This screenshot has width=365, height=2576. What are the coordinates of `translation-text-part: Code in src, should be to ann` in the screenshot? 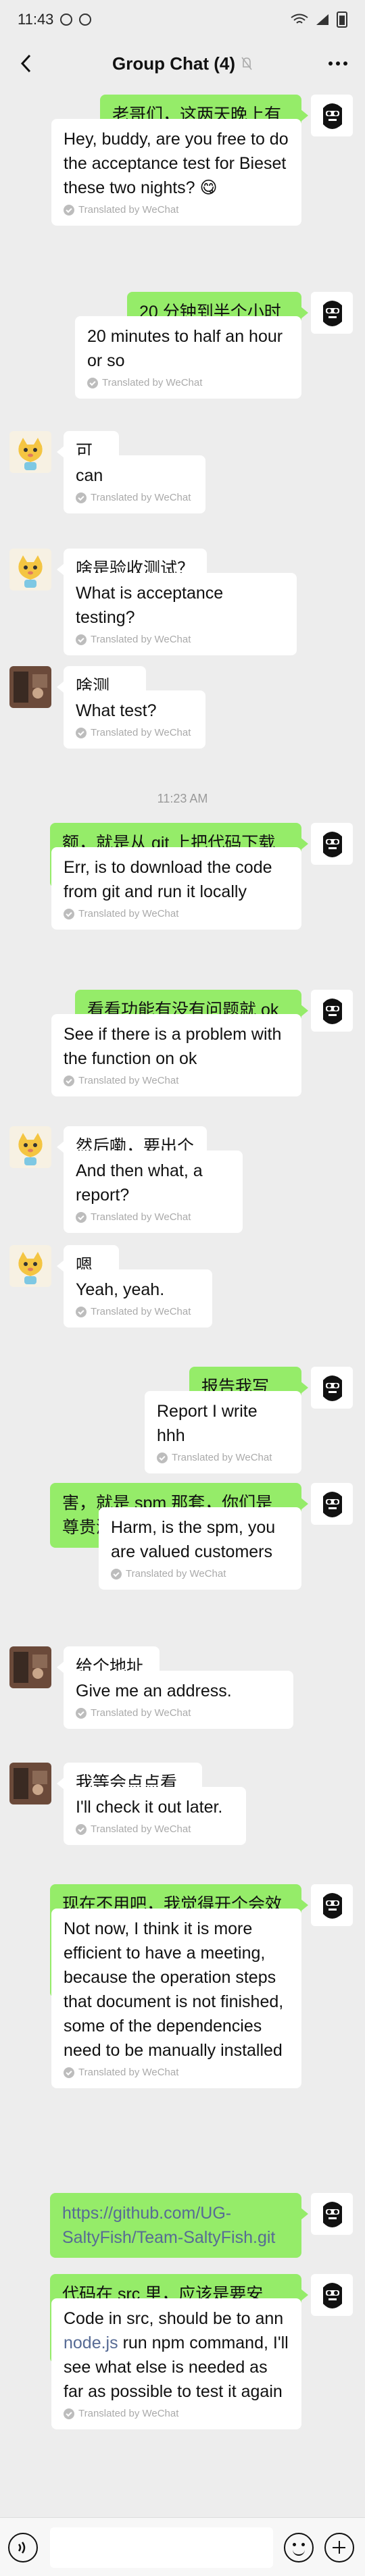 It's located at (174, 2318).